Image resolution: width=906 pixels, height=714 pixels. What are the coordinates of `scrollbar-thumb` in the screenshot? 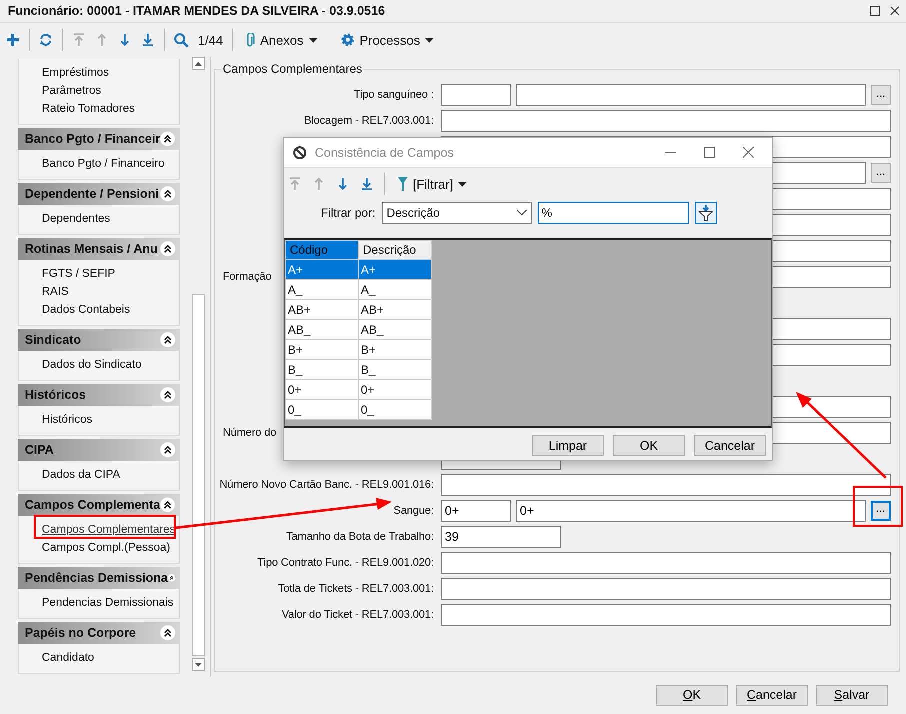 It's located at (198, 475).